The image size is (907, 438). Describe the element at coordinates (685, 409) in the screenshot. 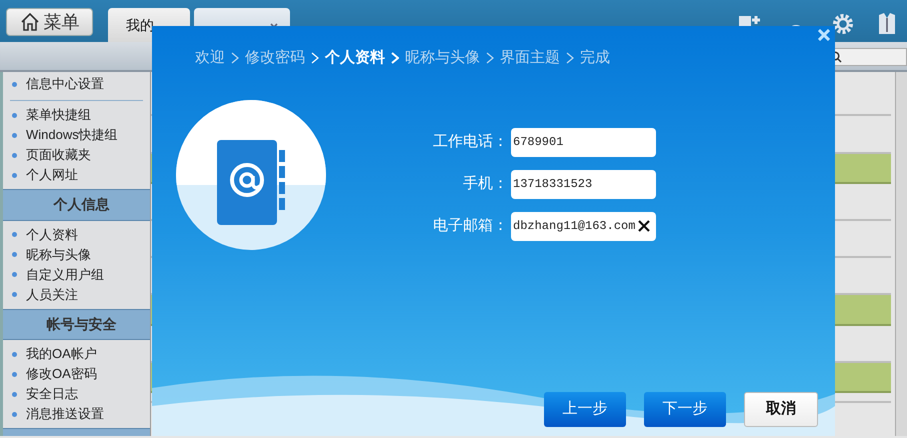

I see `step-button: 下一步` at that location.